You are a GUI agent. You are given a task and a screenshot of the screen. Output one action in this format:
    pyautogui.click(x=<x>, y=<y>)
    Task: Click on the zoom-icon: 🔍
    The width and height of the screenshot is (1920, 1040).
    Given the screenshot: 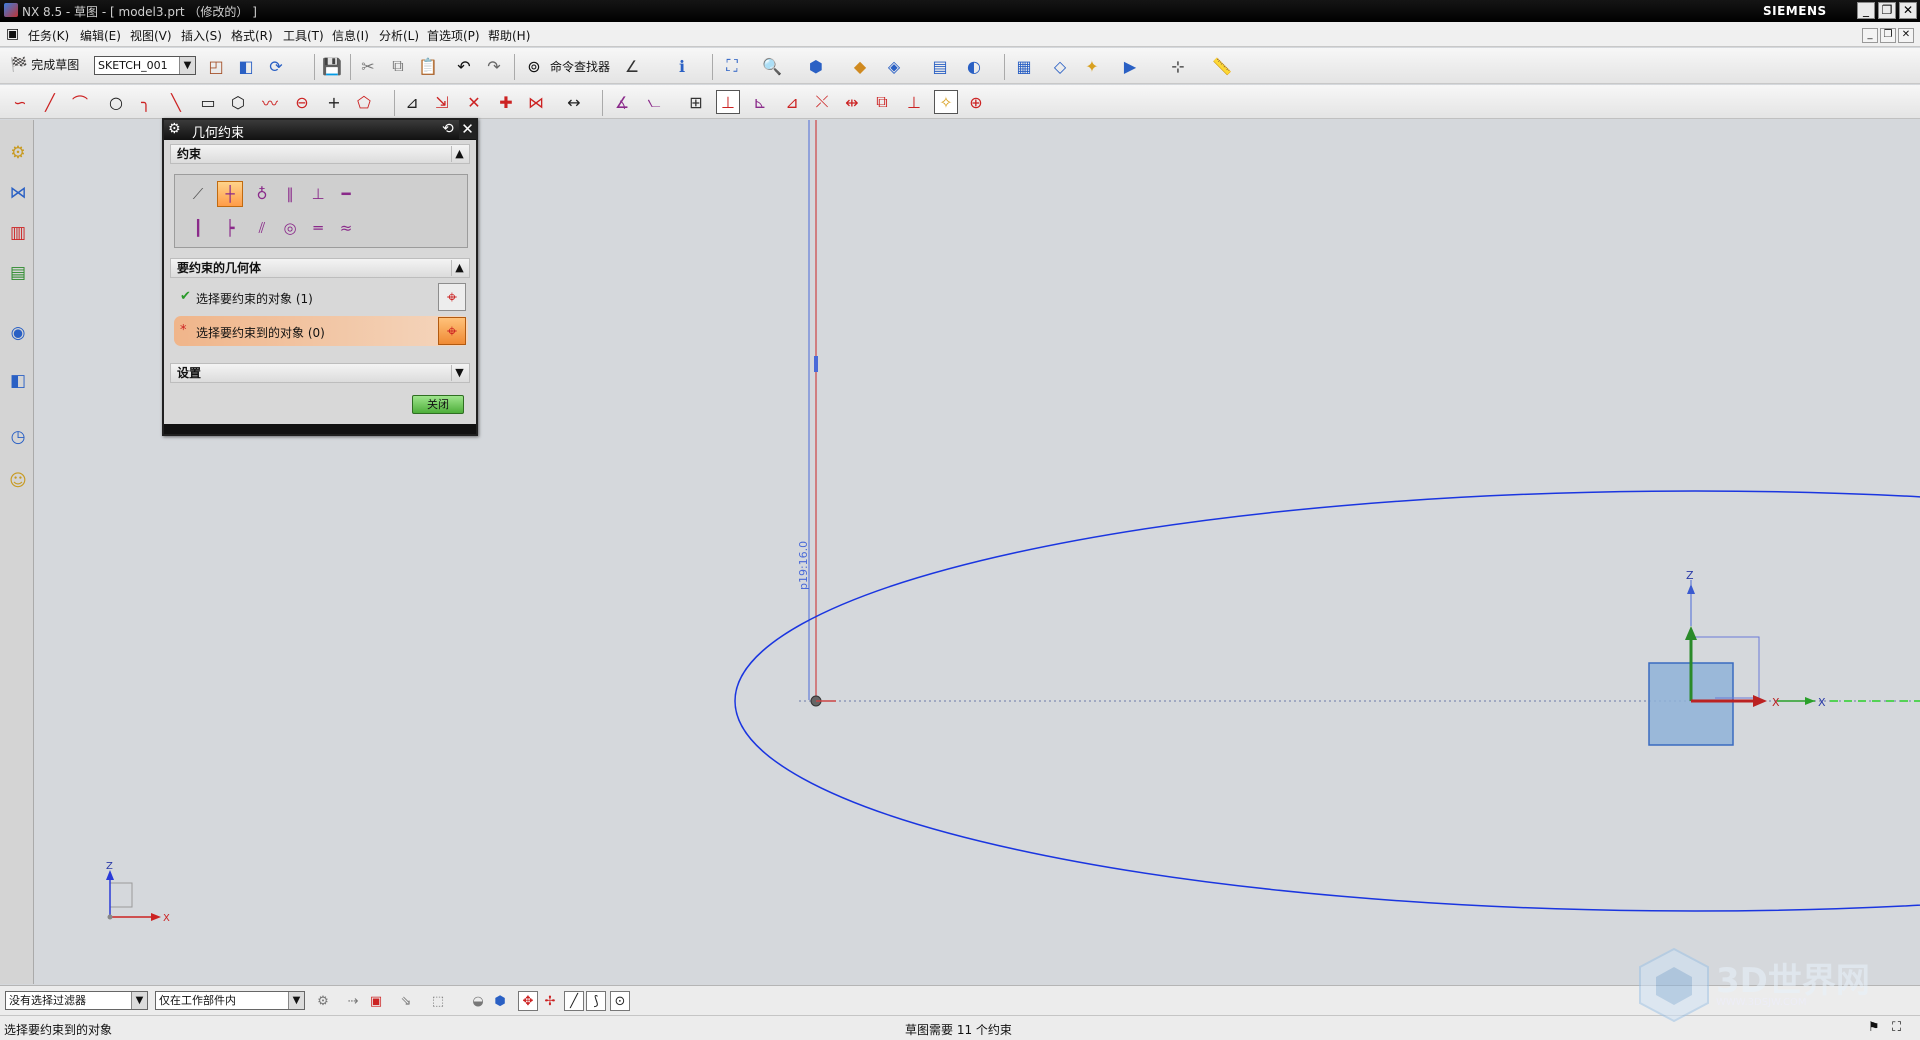 What is the action you would take?
    pyautogui.click(x=772, y=66)
    